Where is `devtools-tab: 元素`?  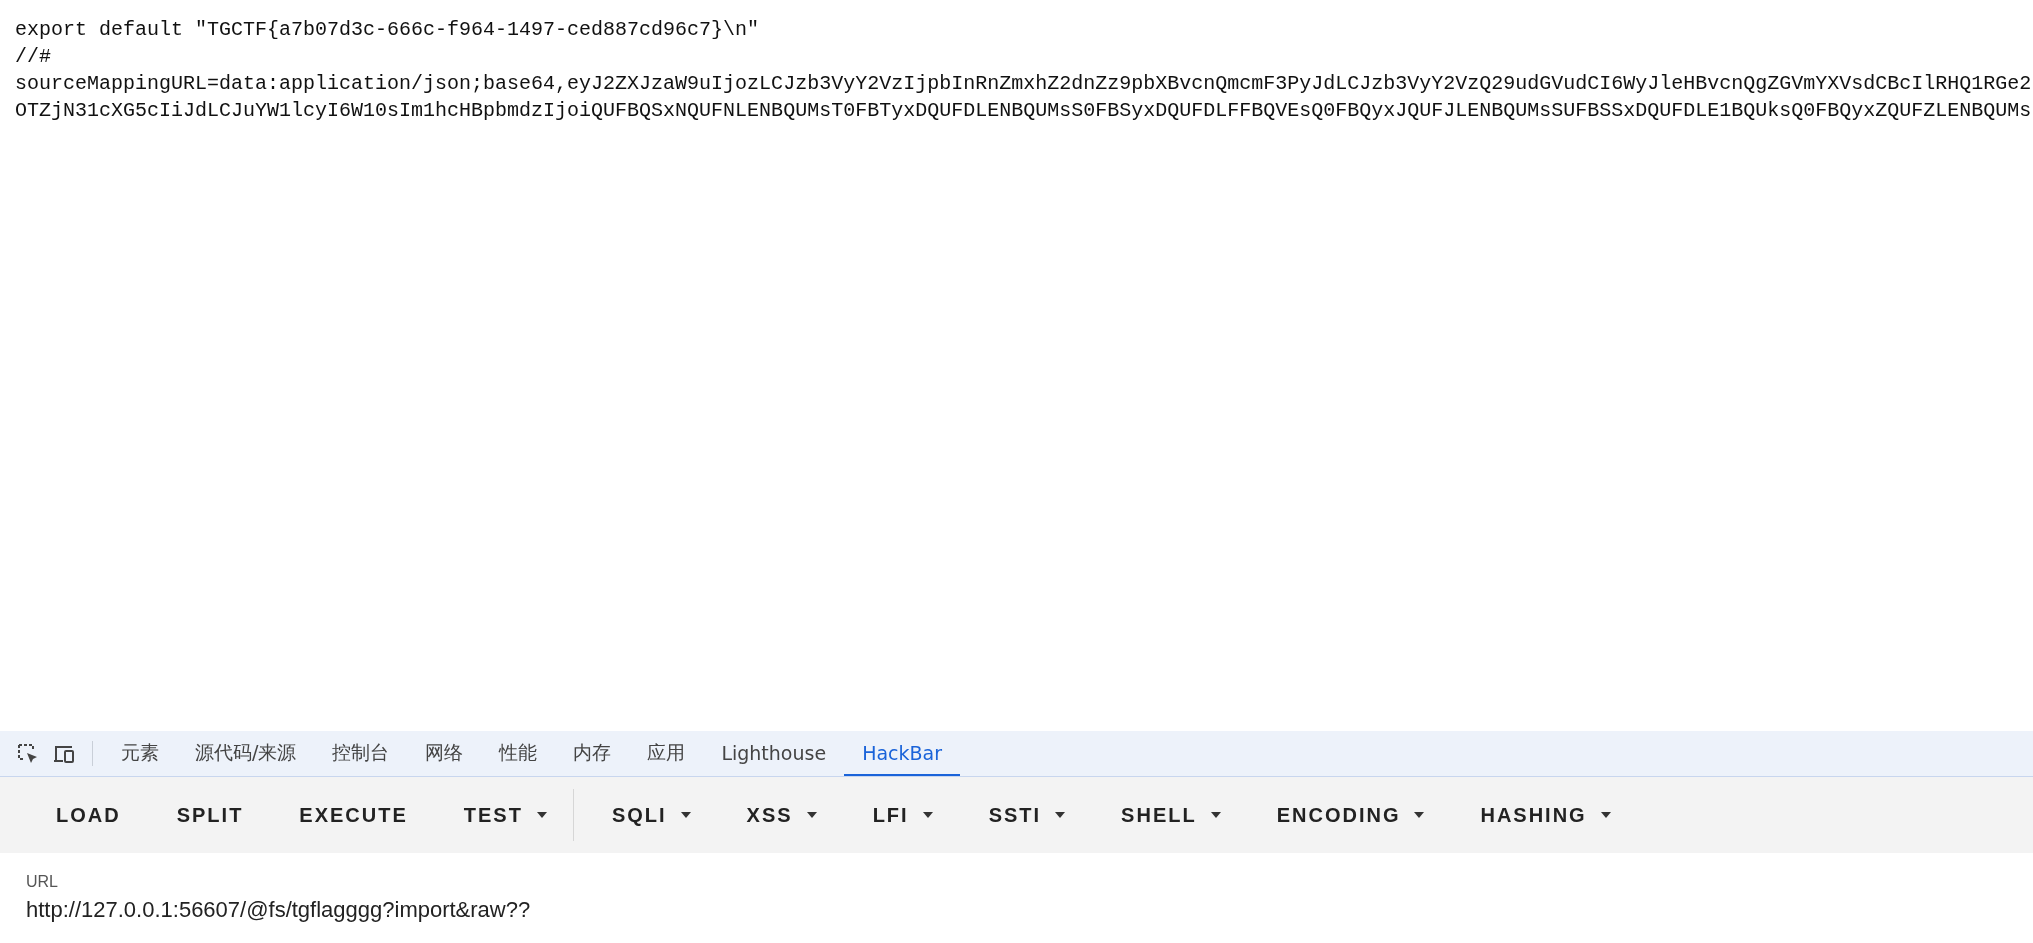 devtools-tab: 元素 is located at coordinates (140, 753).